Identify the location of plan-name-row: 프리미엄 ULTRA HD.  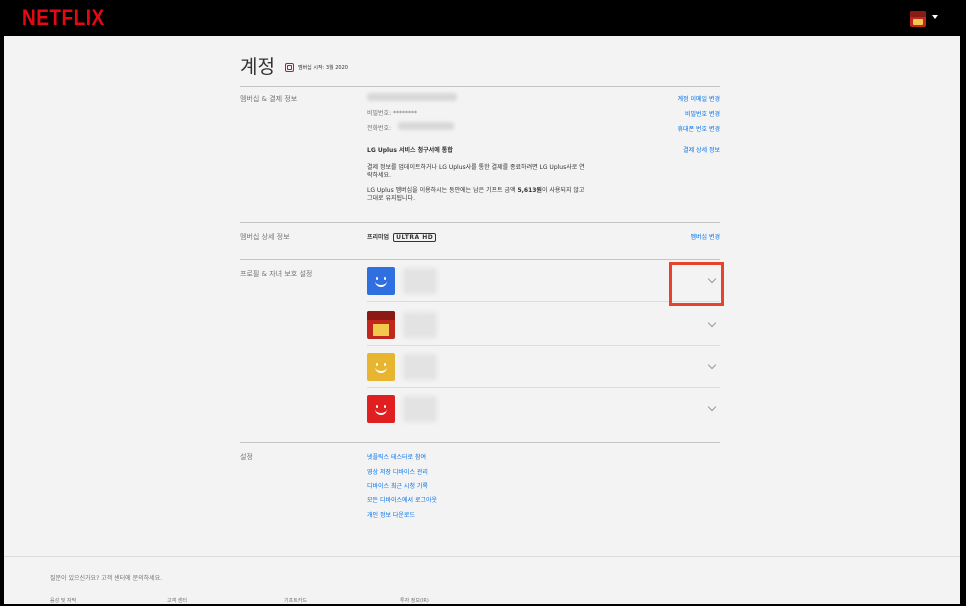
(402, 237).